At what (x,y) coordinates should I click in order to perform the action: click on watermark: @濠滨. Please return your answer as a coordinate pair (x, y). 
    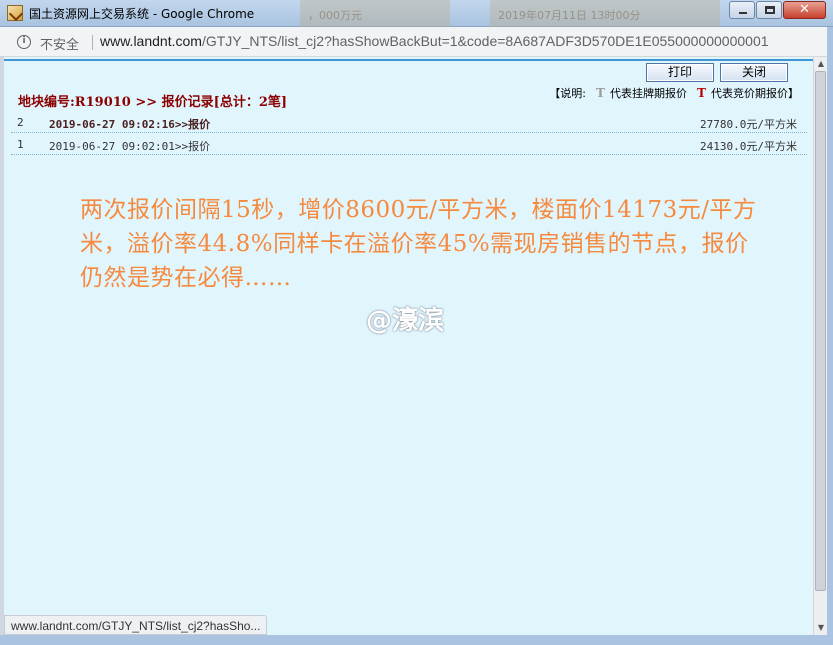
    Looking at the image, I should click on (405, 321).